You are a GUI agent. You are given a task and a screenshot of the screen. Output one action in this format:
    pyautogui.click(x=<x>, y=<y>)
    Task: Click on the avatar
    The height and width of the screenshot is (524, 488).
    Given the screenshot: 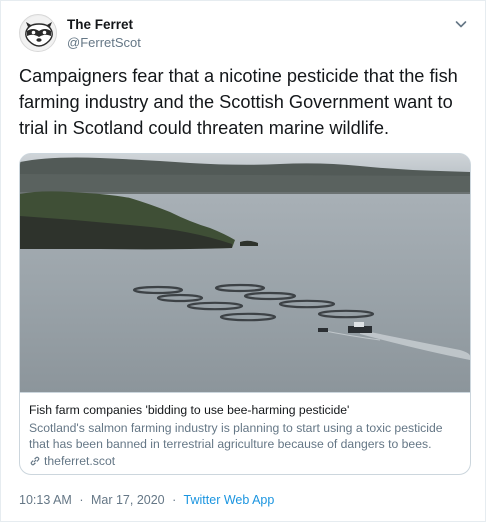 What is the action you would take?
    pyautogui.click(x=38, y=33)
    